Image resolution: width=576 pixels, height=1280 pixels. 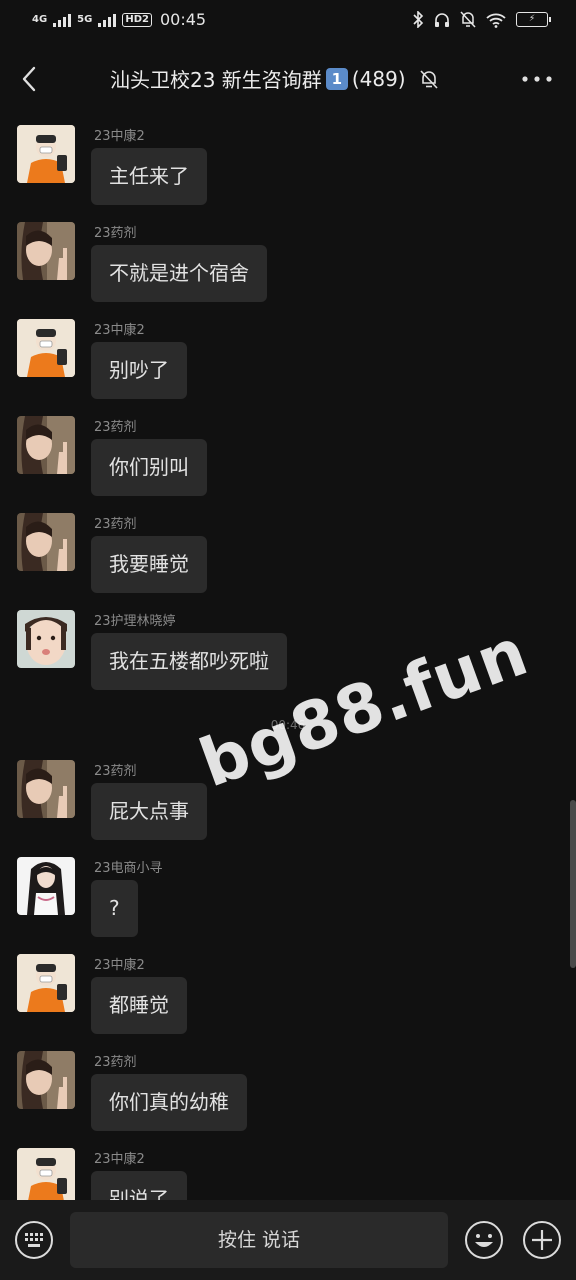 I want to click on group-title: 汕头卫校23 新生咨询群 1 (489), so click(x=275, y=78).